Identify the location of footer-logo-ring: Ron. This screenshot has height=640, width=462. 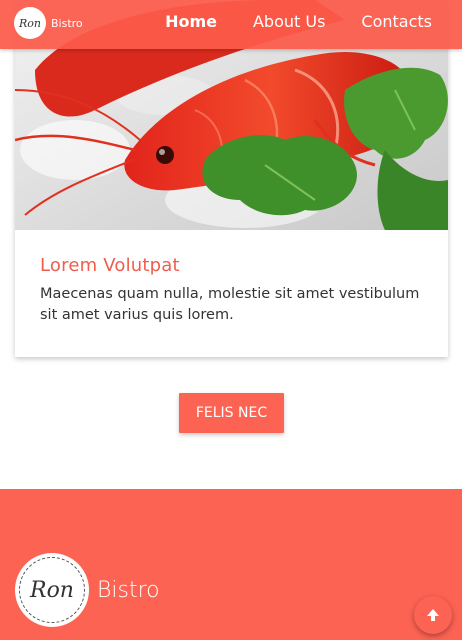
(52, 590).